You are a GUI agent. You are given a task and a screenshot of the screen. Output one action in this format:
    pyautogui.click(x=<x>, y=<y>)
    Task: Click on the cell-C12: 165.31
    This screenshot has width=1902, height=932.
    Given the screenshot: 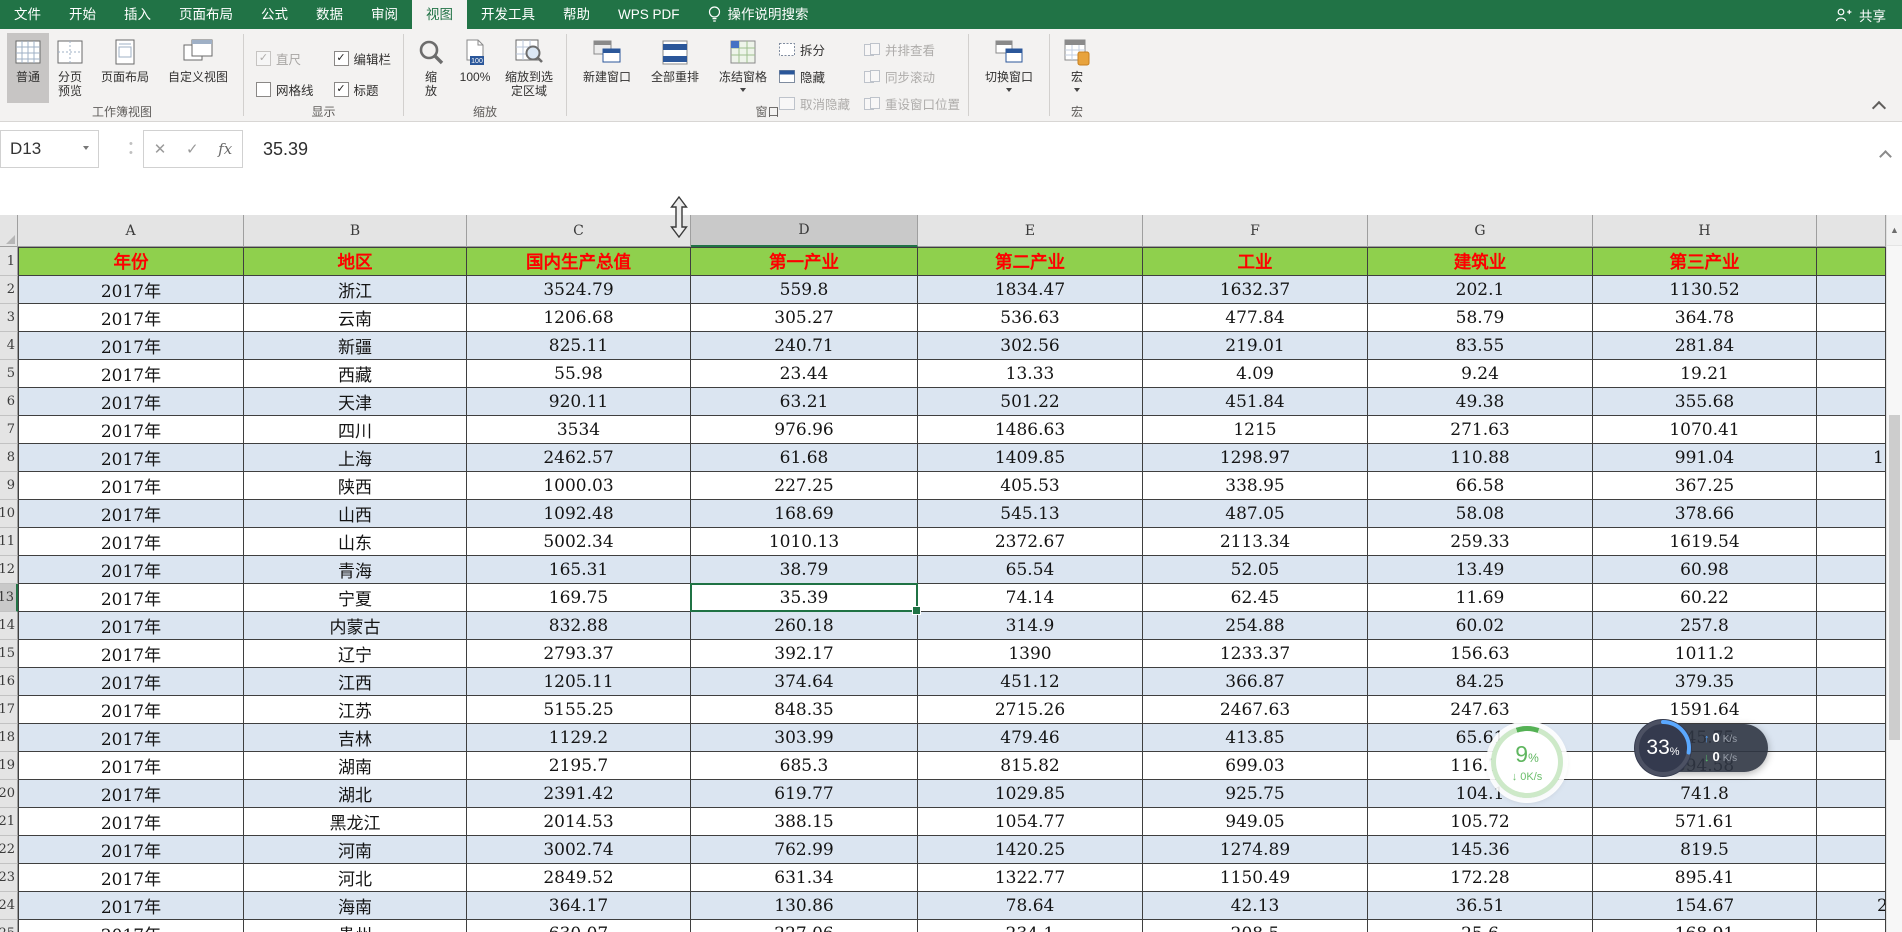 What is the action you would take?
    pyautogui.click(x=579, y=570)
    